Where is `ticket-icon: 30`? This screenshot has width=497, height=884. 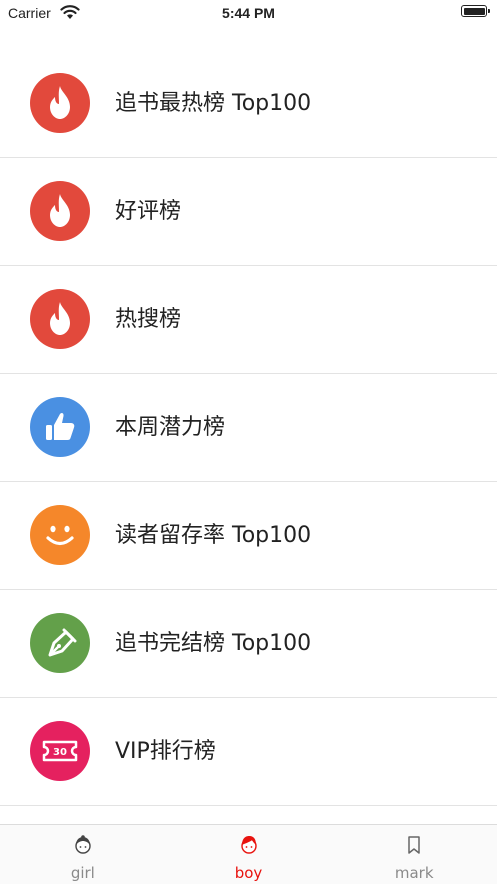 ticket-icon: 30 is located at coordinates (60, 751).